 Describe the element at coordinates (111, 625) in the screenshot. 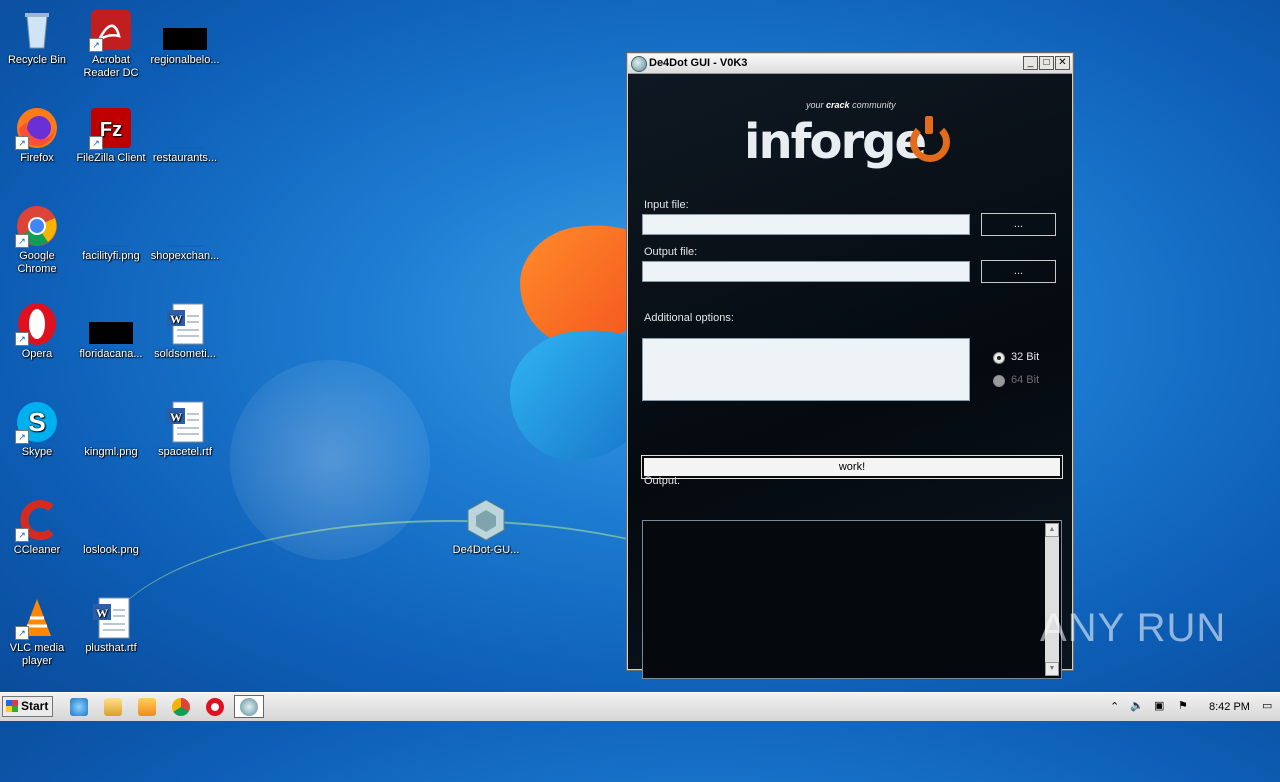

I see `desktop-icon-plusthat: W plusthat.rtf` at that location.